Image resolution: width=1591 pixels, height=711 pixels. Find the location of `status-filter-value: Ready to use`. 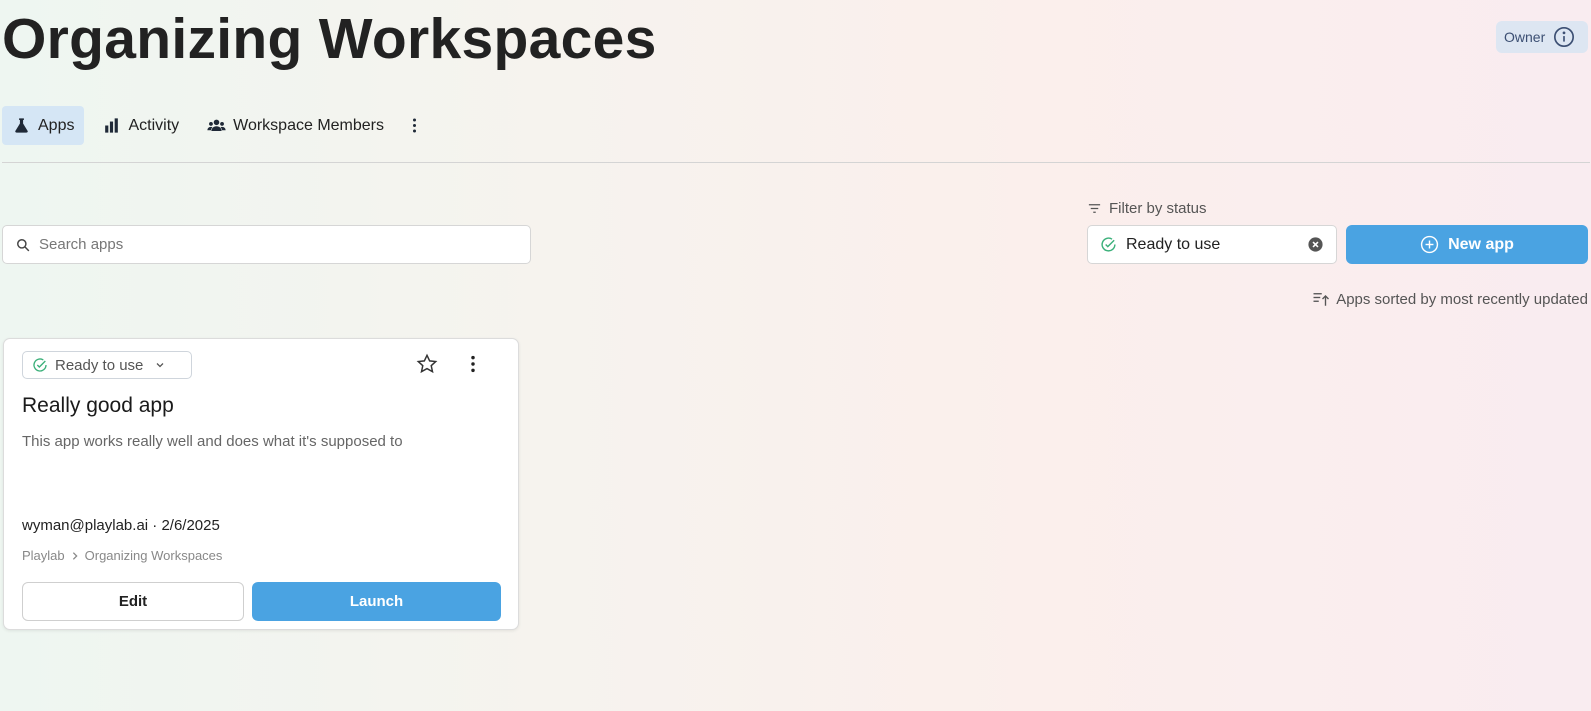

status-filter-value: Ready to use is located at coordinates (1173, 244).